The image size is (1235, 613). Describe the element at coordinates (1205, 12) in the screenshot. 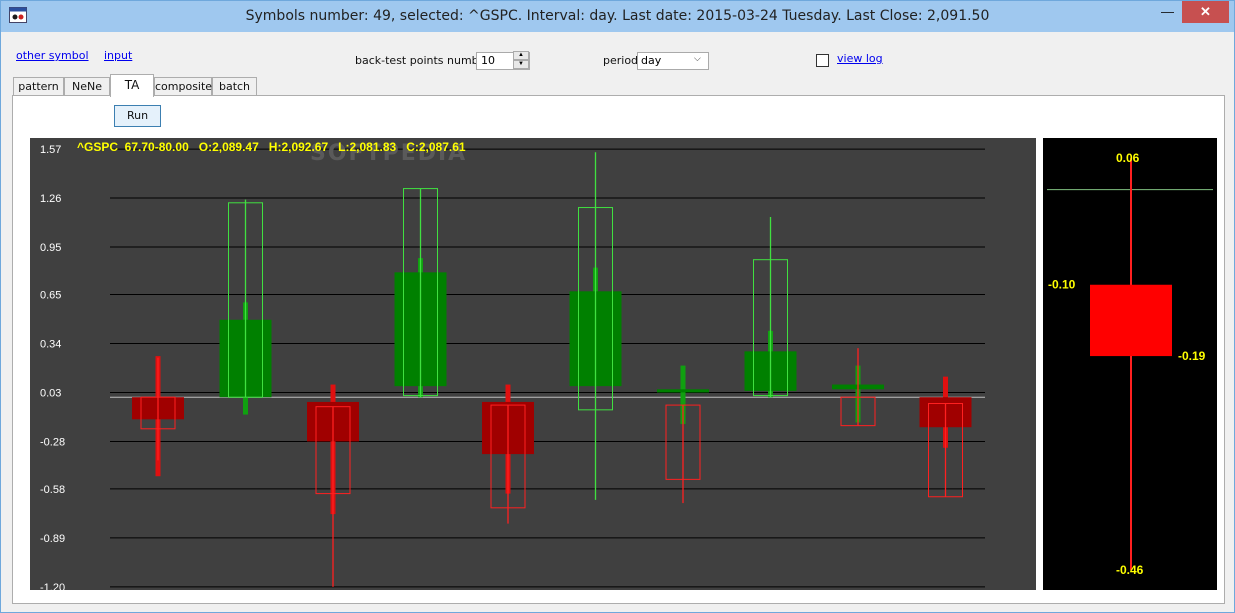

I see `close-button: ✕` at that location.